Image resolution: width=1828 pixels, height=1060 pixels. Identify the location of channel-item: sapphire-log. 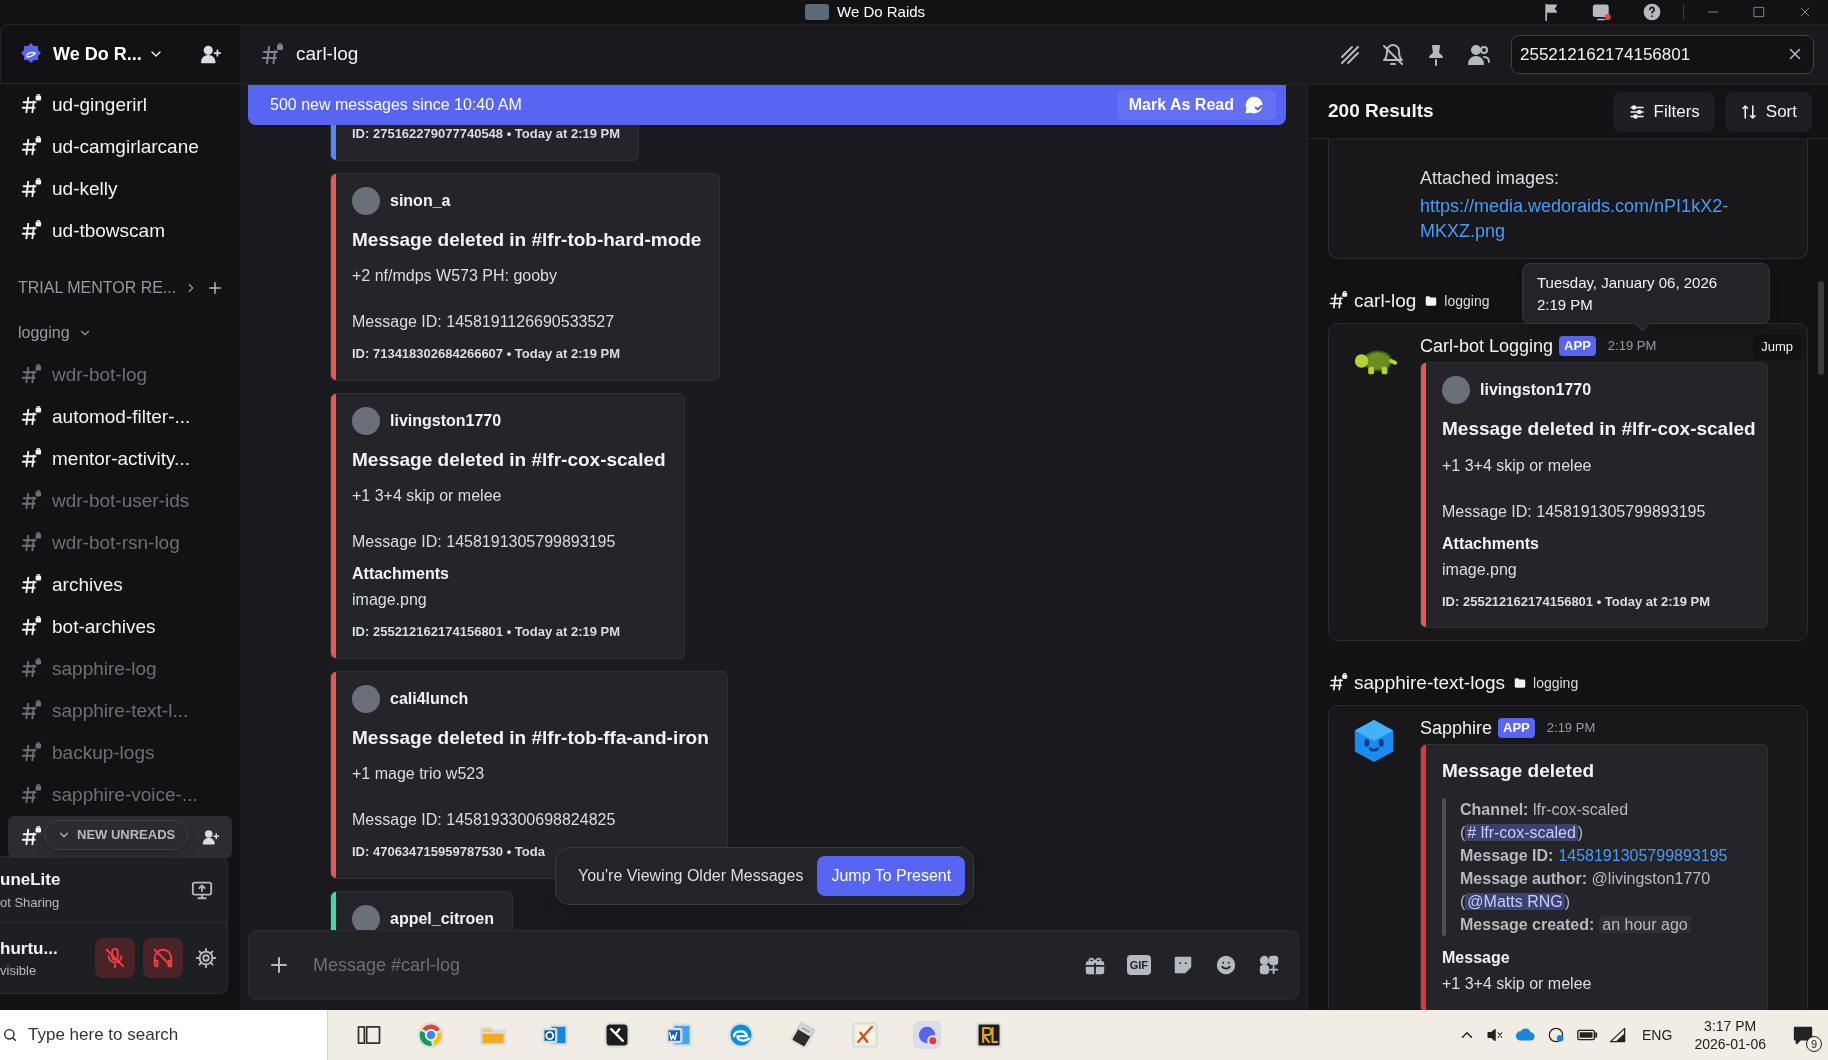
(120, 669).